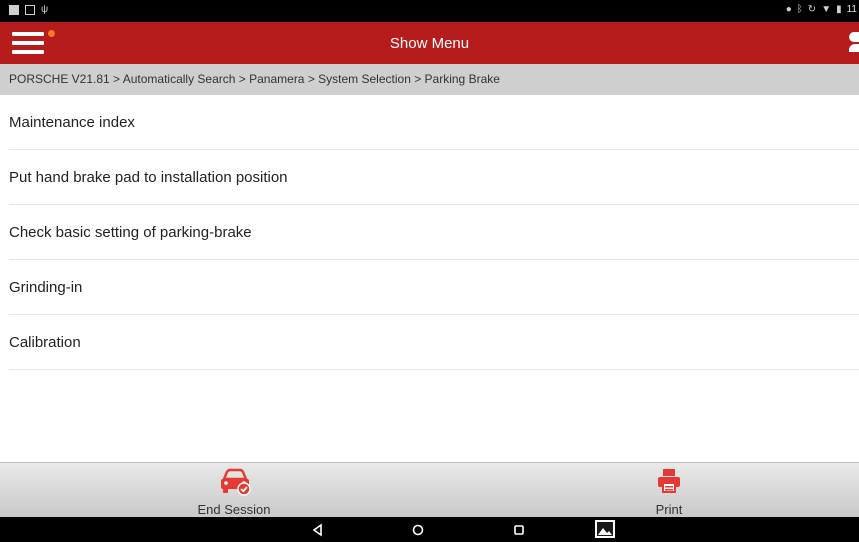  Describe the element at coordinates (72, 122) in the screenshot. I see `menu-item-label: Maintenance index` at that location.